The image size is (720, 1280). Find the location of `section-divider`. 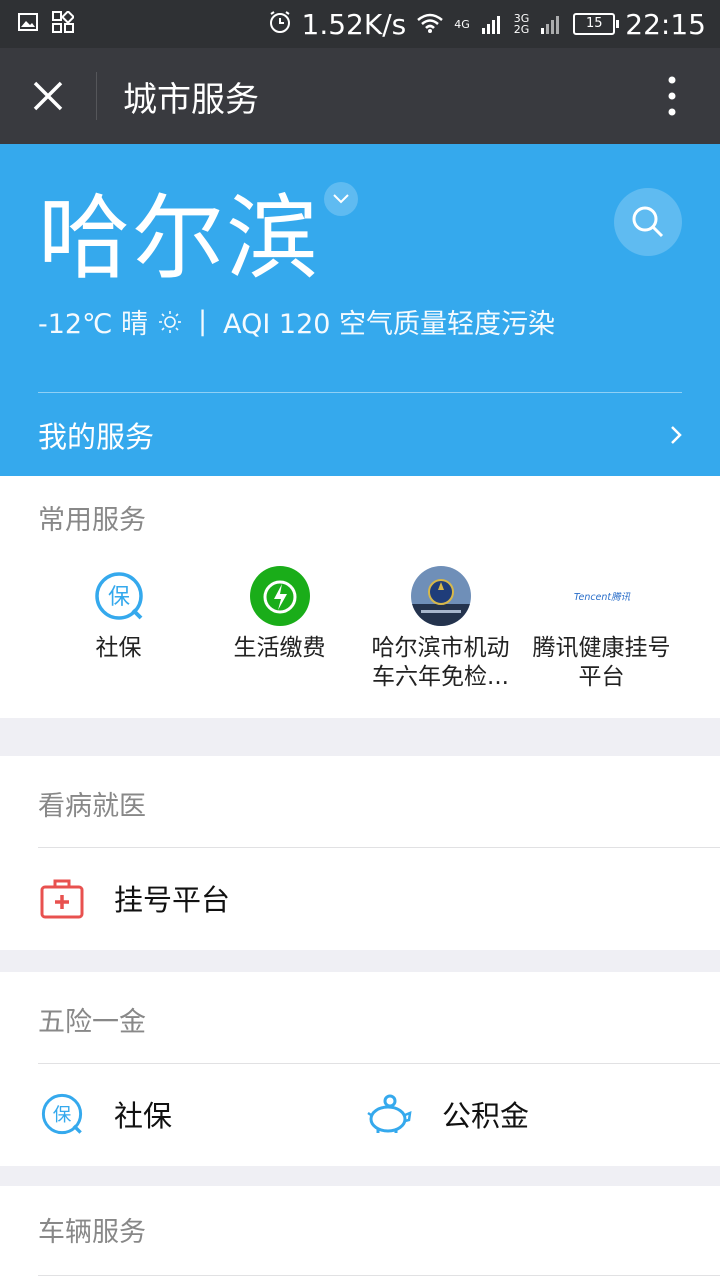

section-divider is located at coordinates (379, 1275).